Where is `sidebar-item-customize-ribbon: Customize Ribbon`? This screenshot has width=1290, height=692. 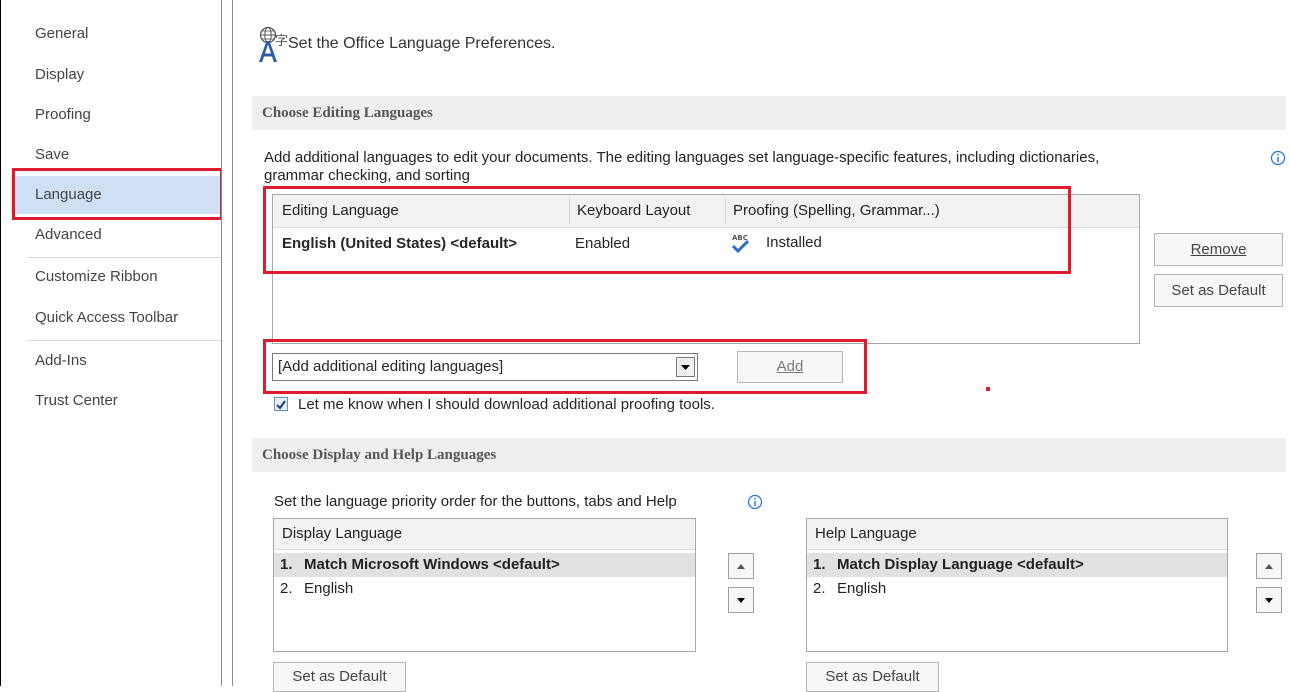
sidebar-item-customize-ribbon: Customize Ribbon is located at coordinates (116, 277).